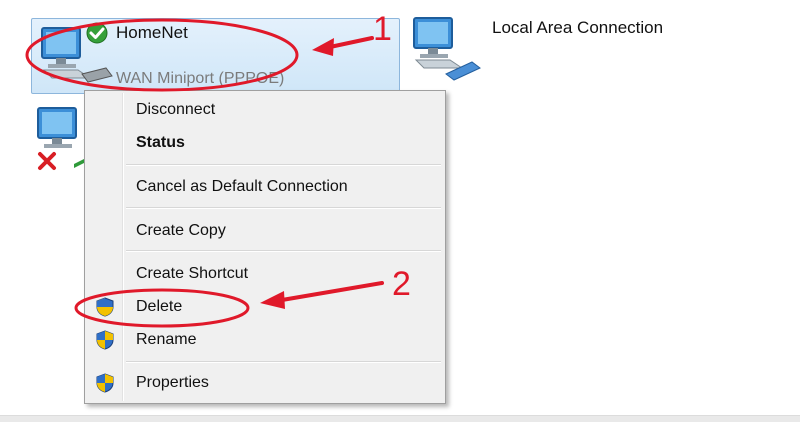 The height and width of the screenshot is (422, 800). I want to click on annotation-step-2: 2, so click(401, 284).